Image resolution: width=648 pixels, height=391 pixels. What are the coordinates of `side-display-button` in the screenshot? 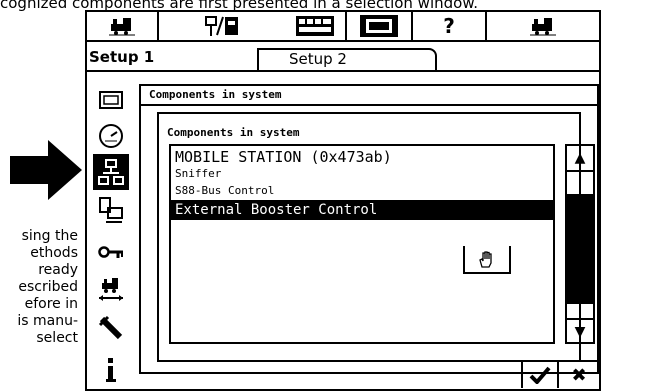 It's located at (111, 100).